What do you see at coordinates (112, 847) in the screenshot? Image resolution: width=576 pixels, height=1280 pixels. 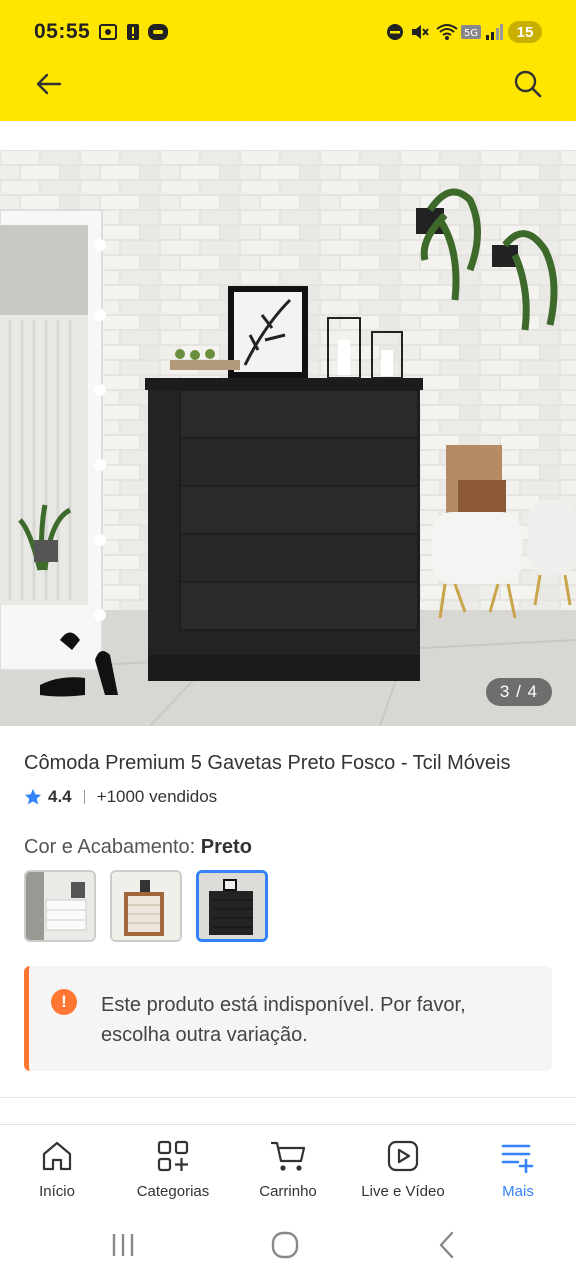 I see `variant-label-text: Cor e Acabamento:` at bounding box center [112, 847].